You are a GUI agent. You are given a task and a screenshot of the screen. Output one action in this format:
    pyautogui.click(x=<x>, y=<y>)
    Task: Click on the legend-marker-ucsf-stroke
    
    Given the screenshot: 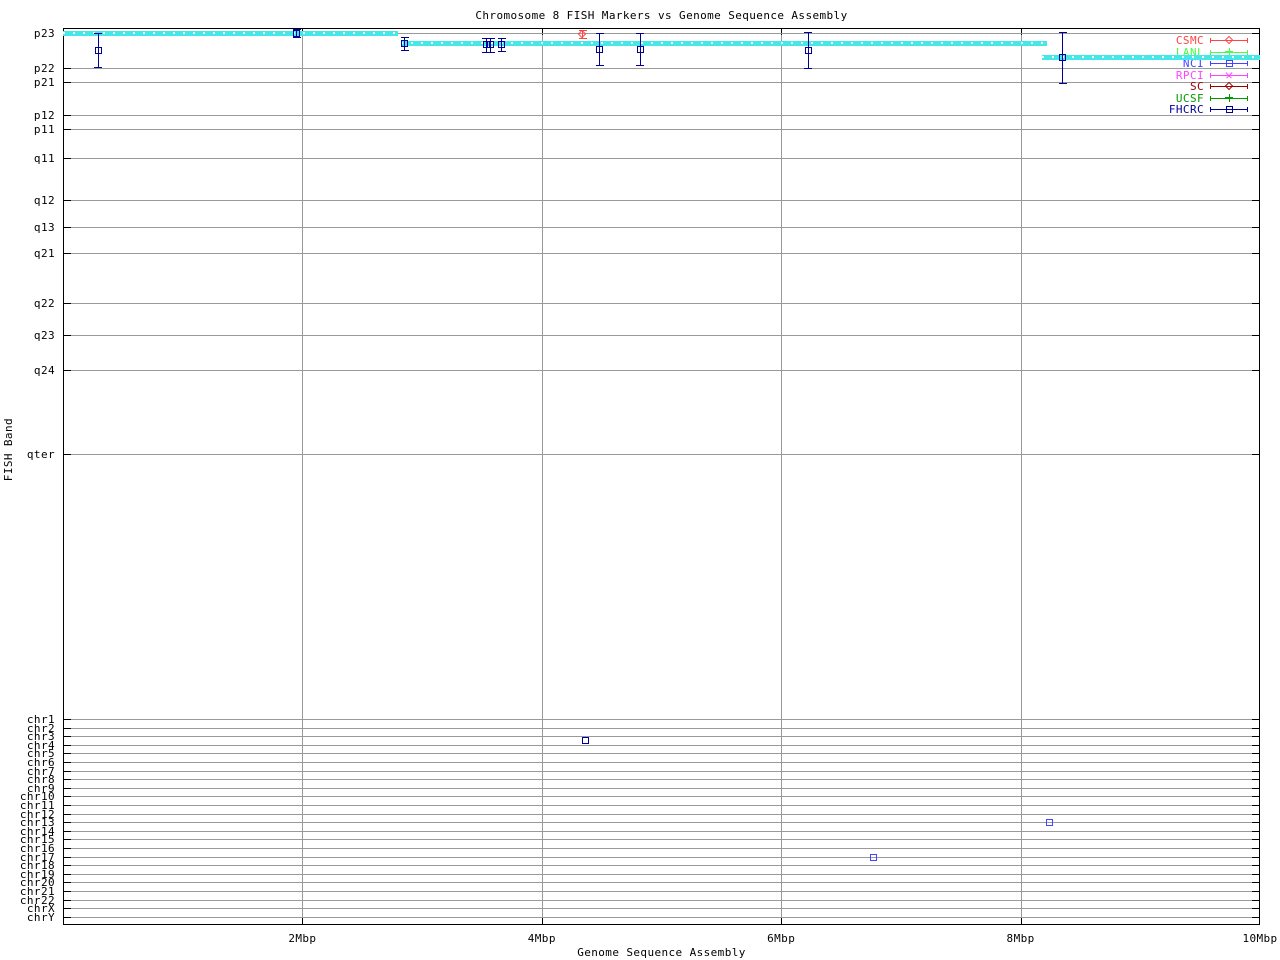 What is the action you would take?
    pyautogui.click(x=1229, y=97)
    